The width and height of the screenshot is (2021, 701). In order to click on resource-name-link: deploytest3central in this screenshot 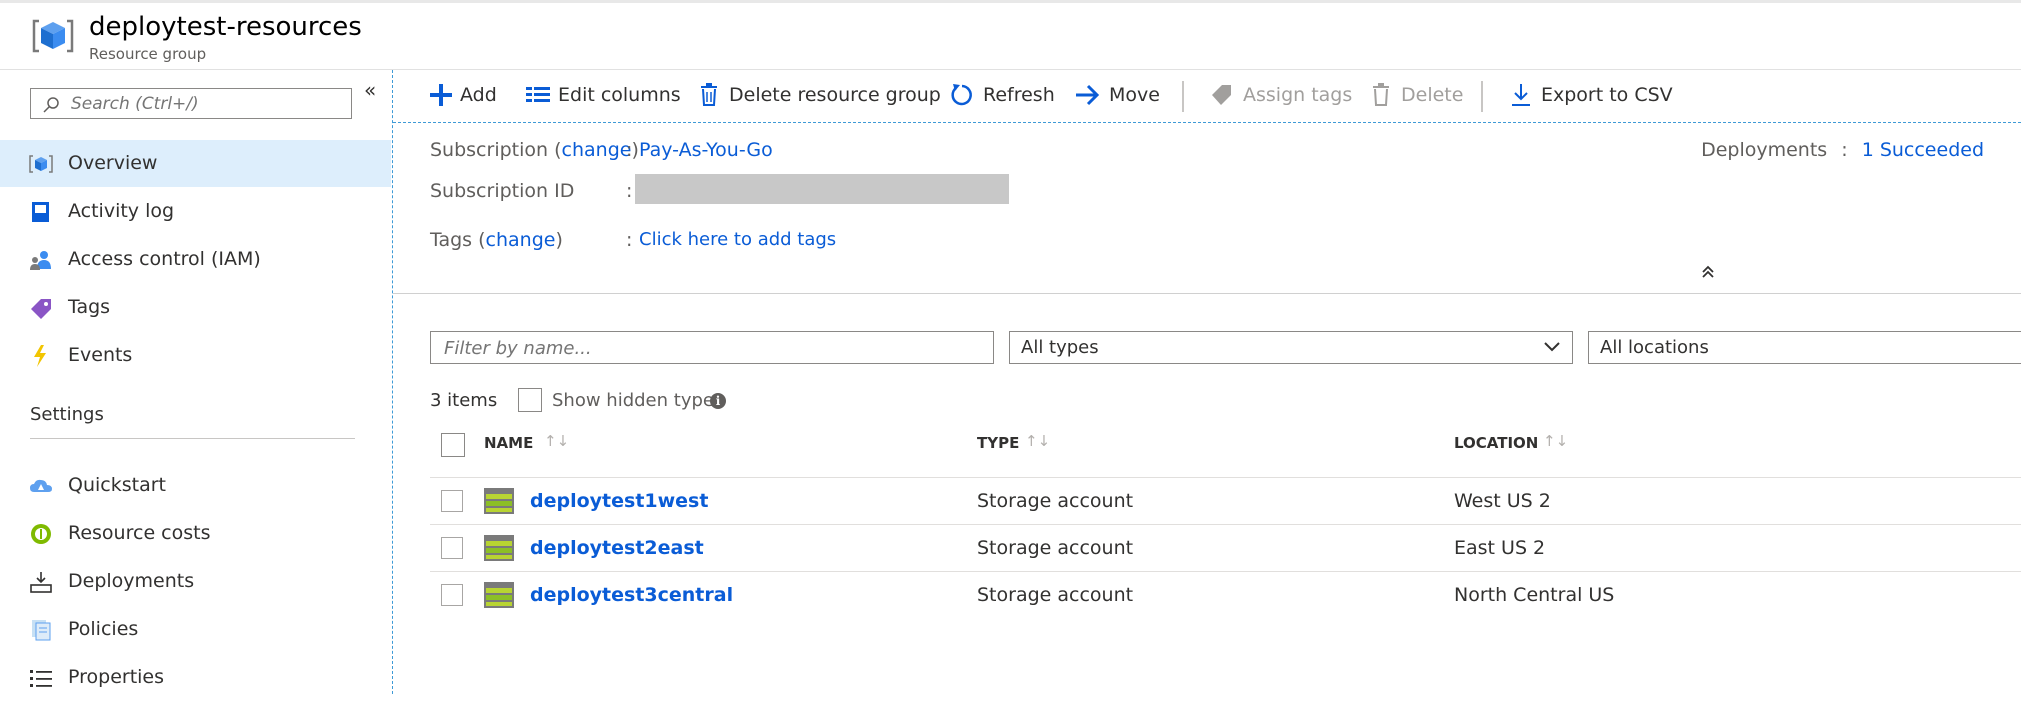, I will do `click(631, 595)`.